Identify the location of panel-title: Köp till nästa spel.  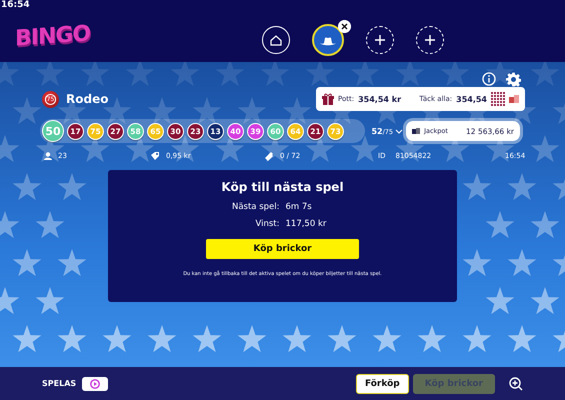
(282, 187).